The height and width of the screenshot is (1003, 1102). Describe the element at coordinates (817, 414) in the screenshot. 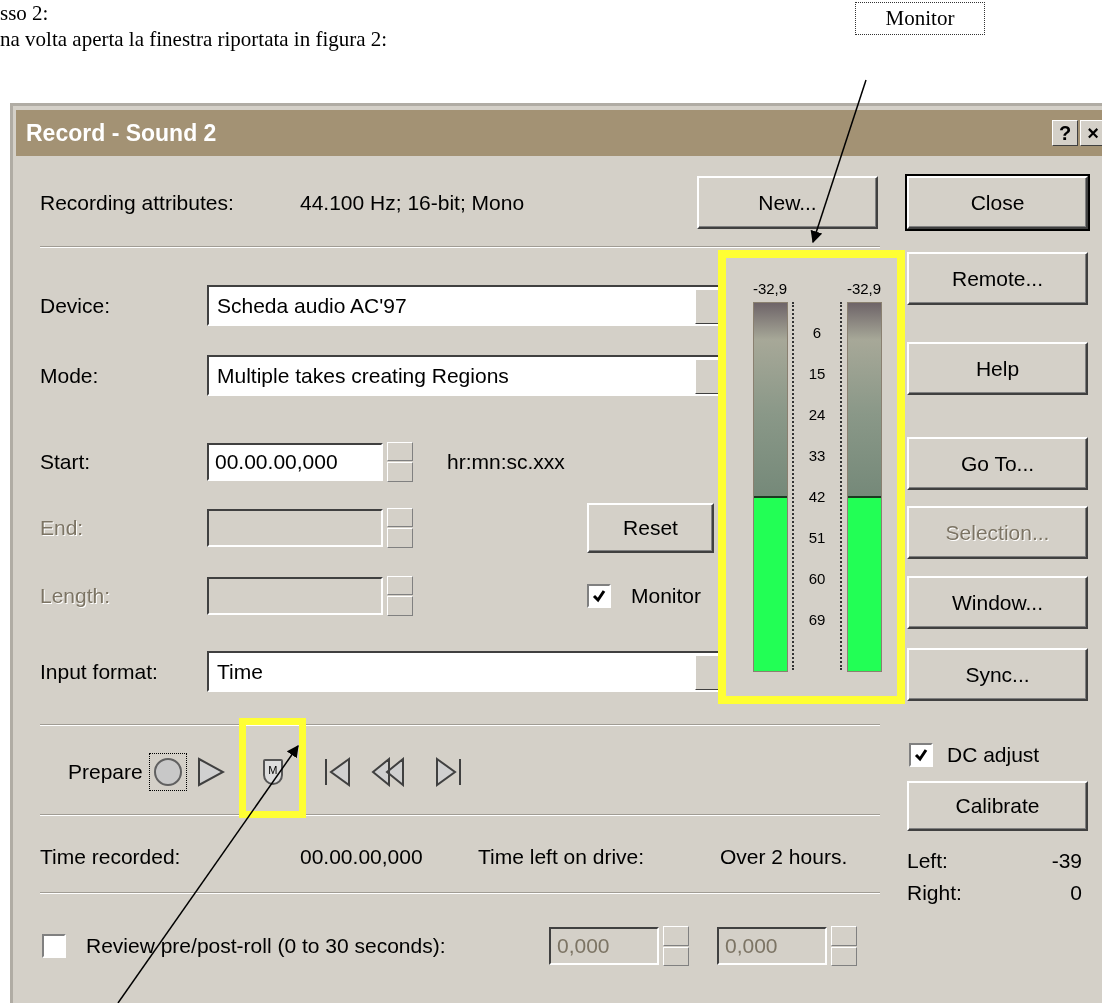

I see `scale-label: 24` at that location.